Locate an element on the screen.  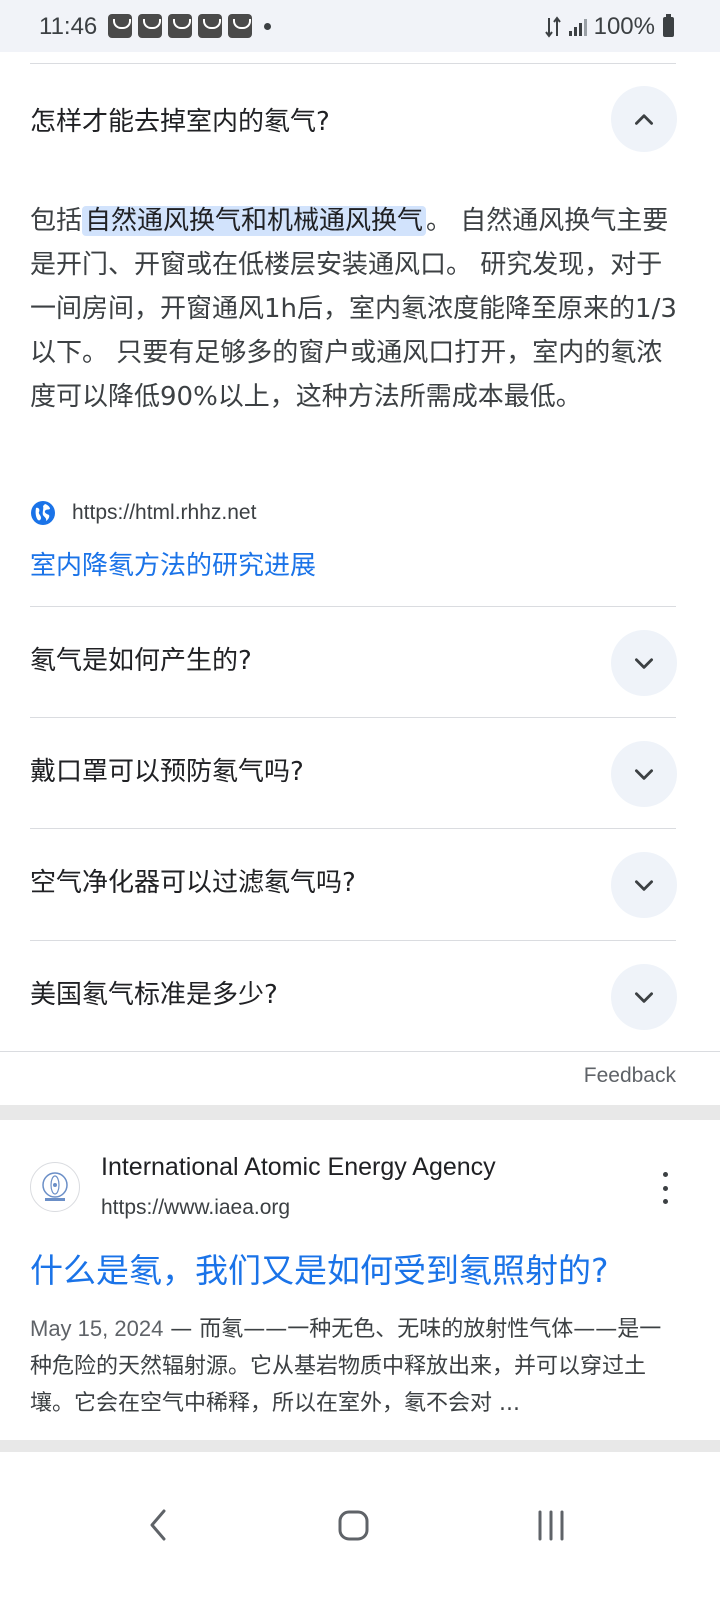
iaea-logo-icon is located at coordinates (55, 1186).